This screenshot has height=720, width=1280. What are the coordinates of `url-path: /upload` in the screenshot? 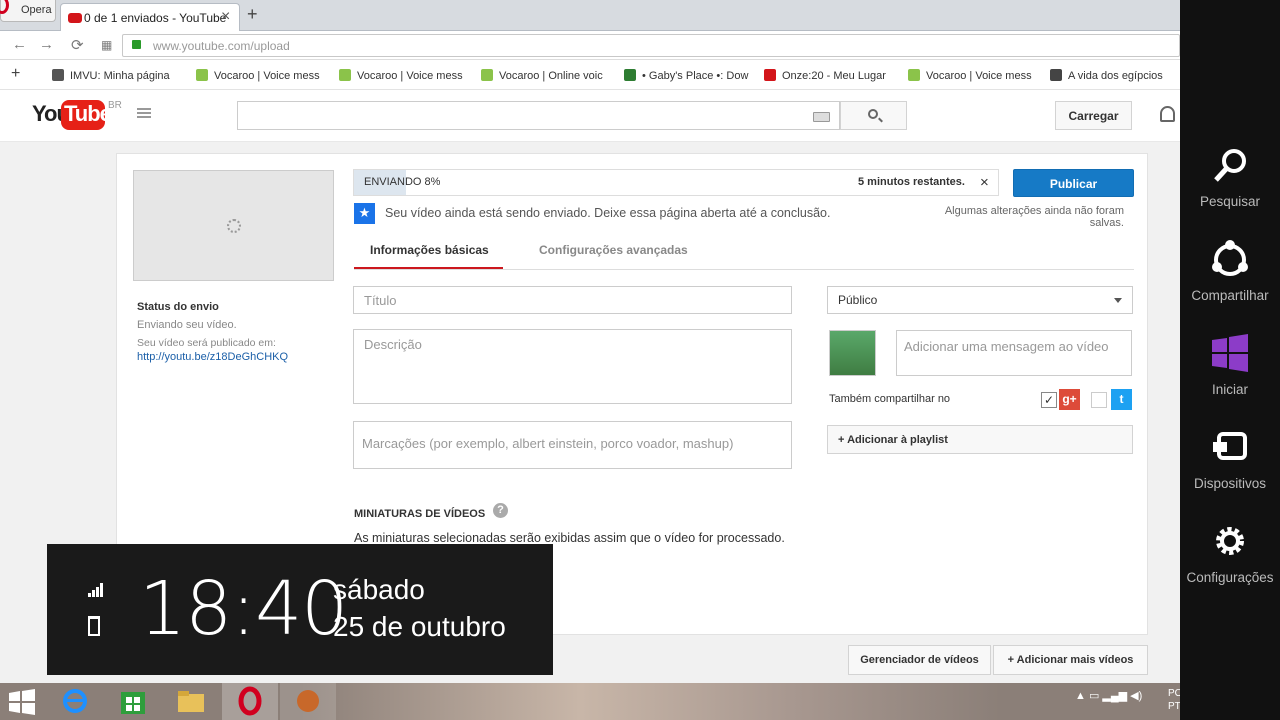 It's located at (270, 46).